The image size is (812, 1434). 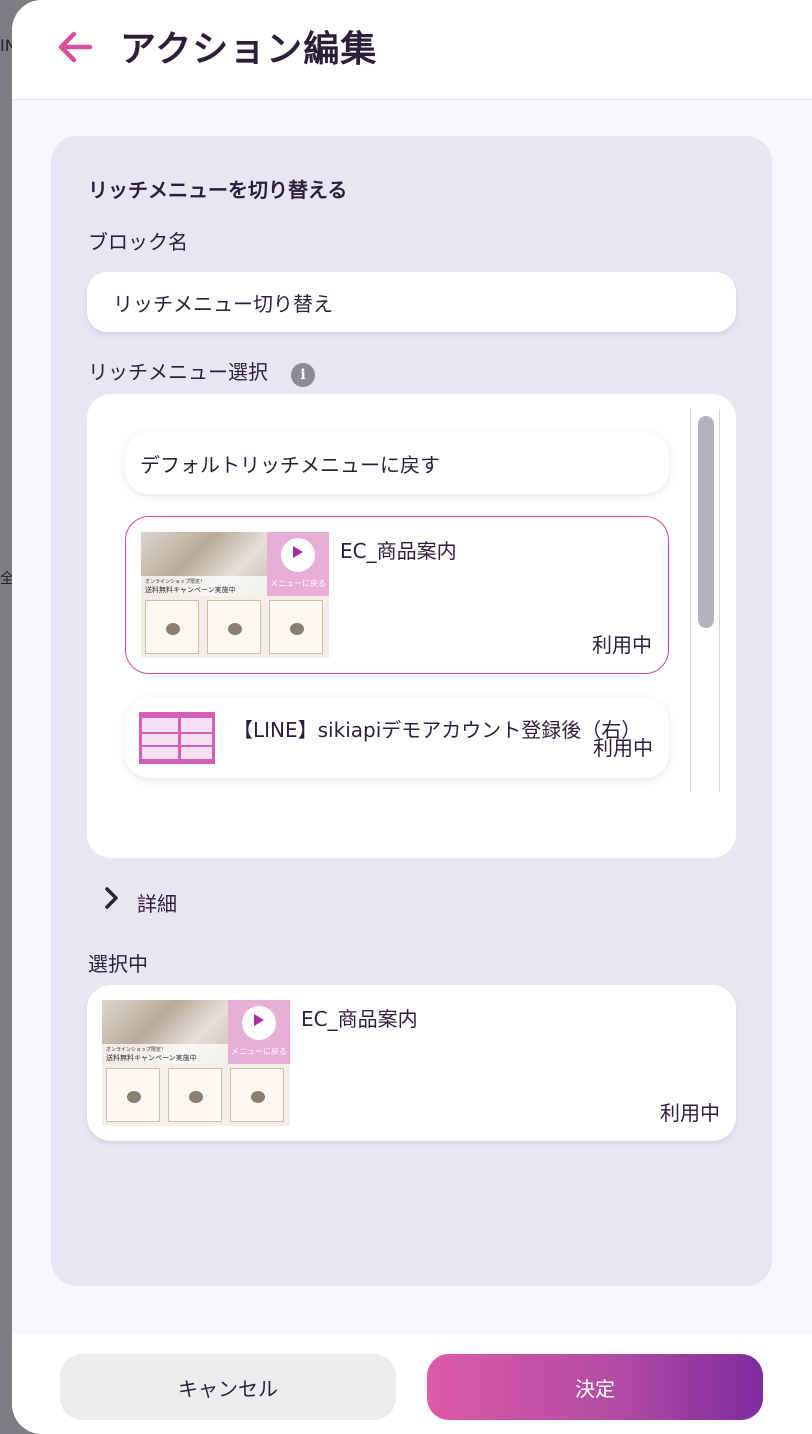 What do you see at coordinates (397, 463) in the screenshot?
I see `default-menu-button: デフォルトリッチメニューに戻す` at bounding box center [397, 463].